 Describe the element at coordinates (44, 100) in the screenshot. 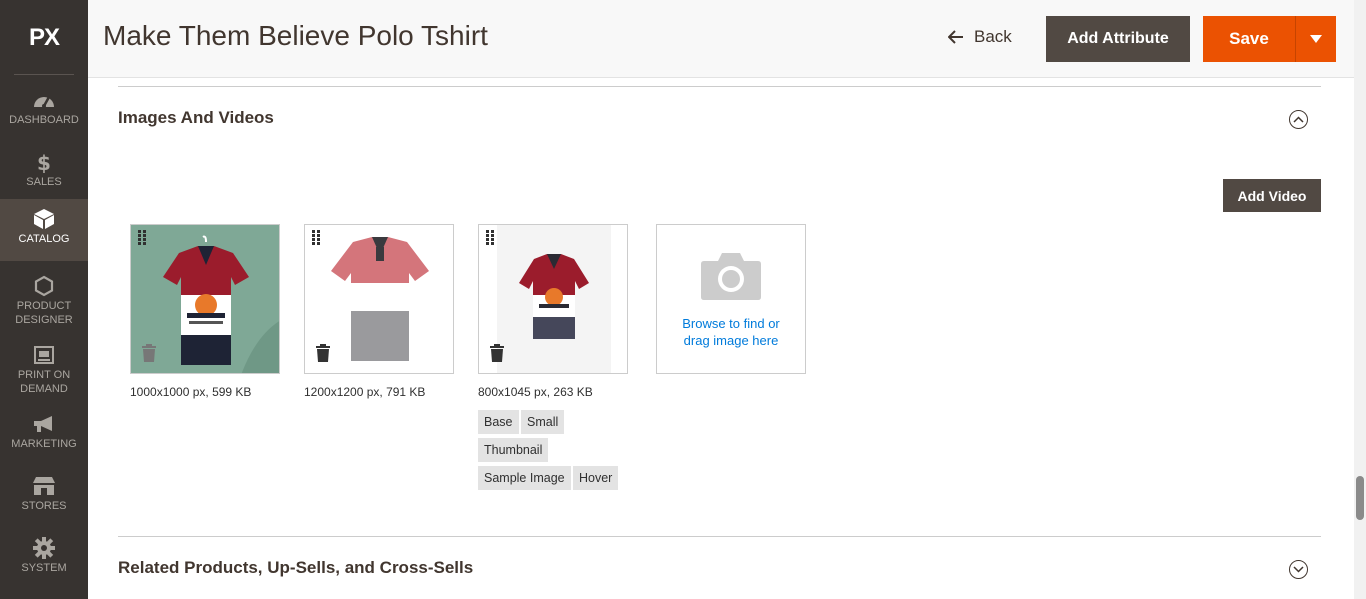

I see `dashboard-icon` at that location.